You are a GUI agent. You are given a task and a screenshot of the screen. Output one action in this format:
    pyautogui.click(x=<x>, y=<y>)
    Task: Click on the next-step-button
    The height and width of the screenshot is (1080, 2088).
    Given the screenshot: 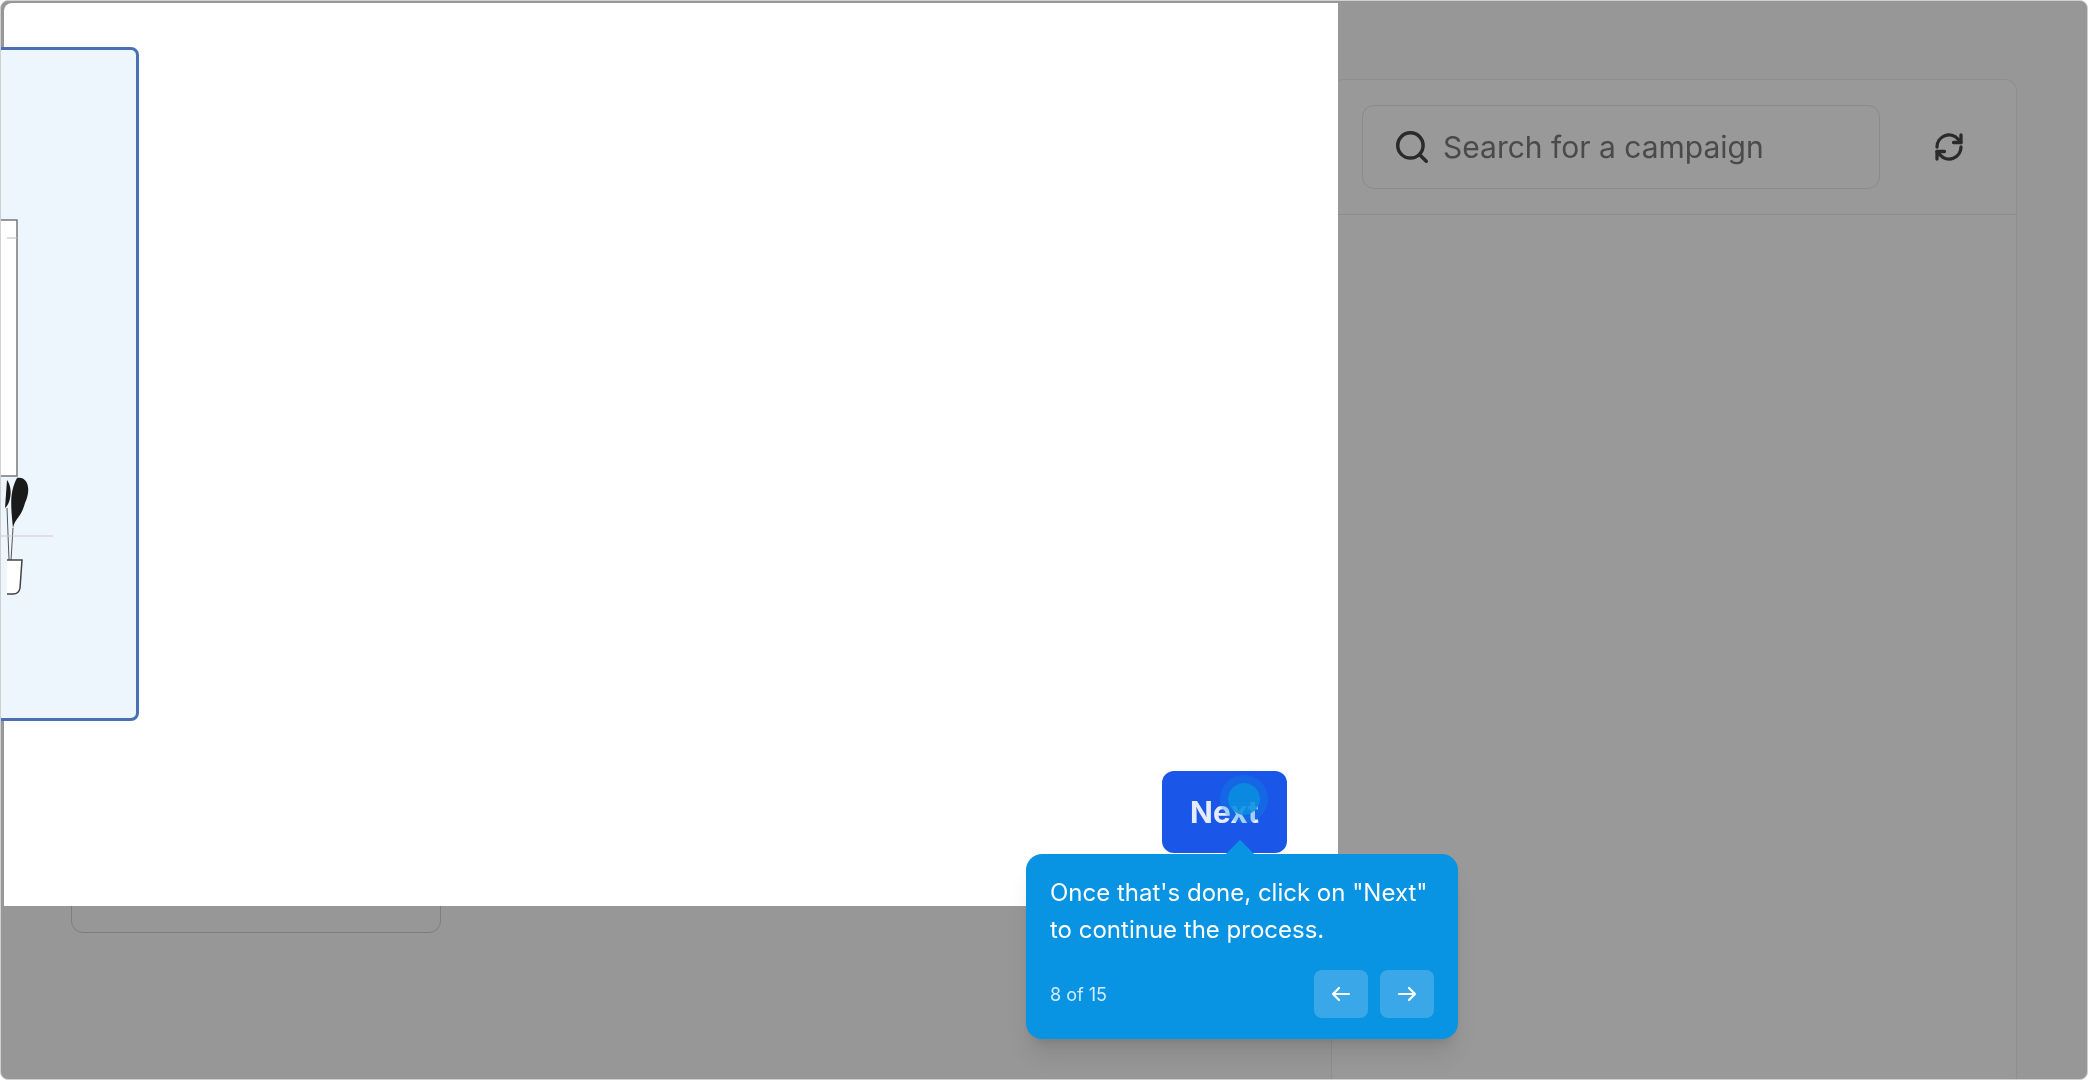 What is the action you would take?
    pyautogui.click(x=1407, y=994)
    